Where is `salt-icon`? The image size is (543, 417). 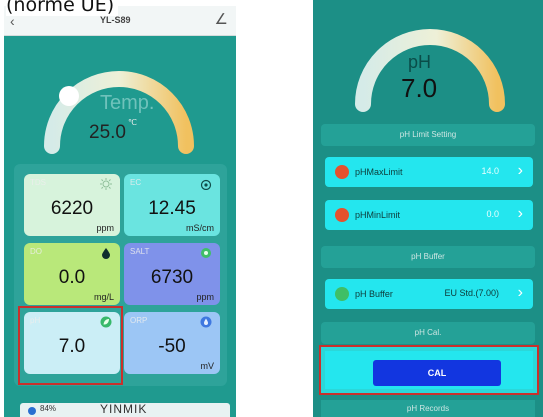
salt-icon is located at coordinates (206, 253).